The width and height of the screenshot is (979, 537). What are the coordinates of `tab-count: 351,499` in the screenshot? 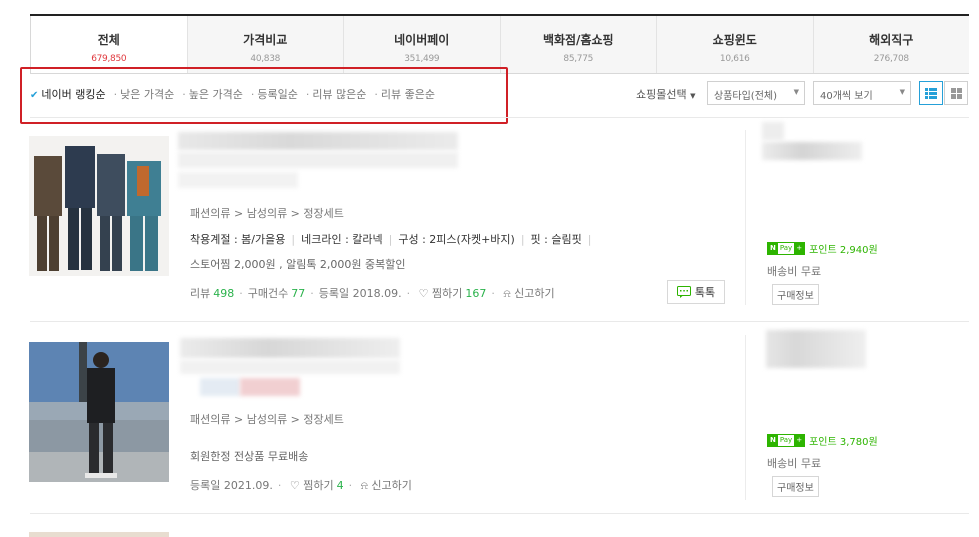 It's located at (422, 59).